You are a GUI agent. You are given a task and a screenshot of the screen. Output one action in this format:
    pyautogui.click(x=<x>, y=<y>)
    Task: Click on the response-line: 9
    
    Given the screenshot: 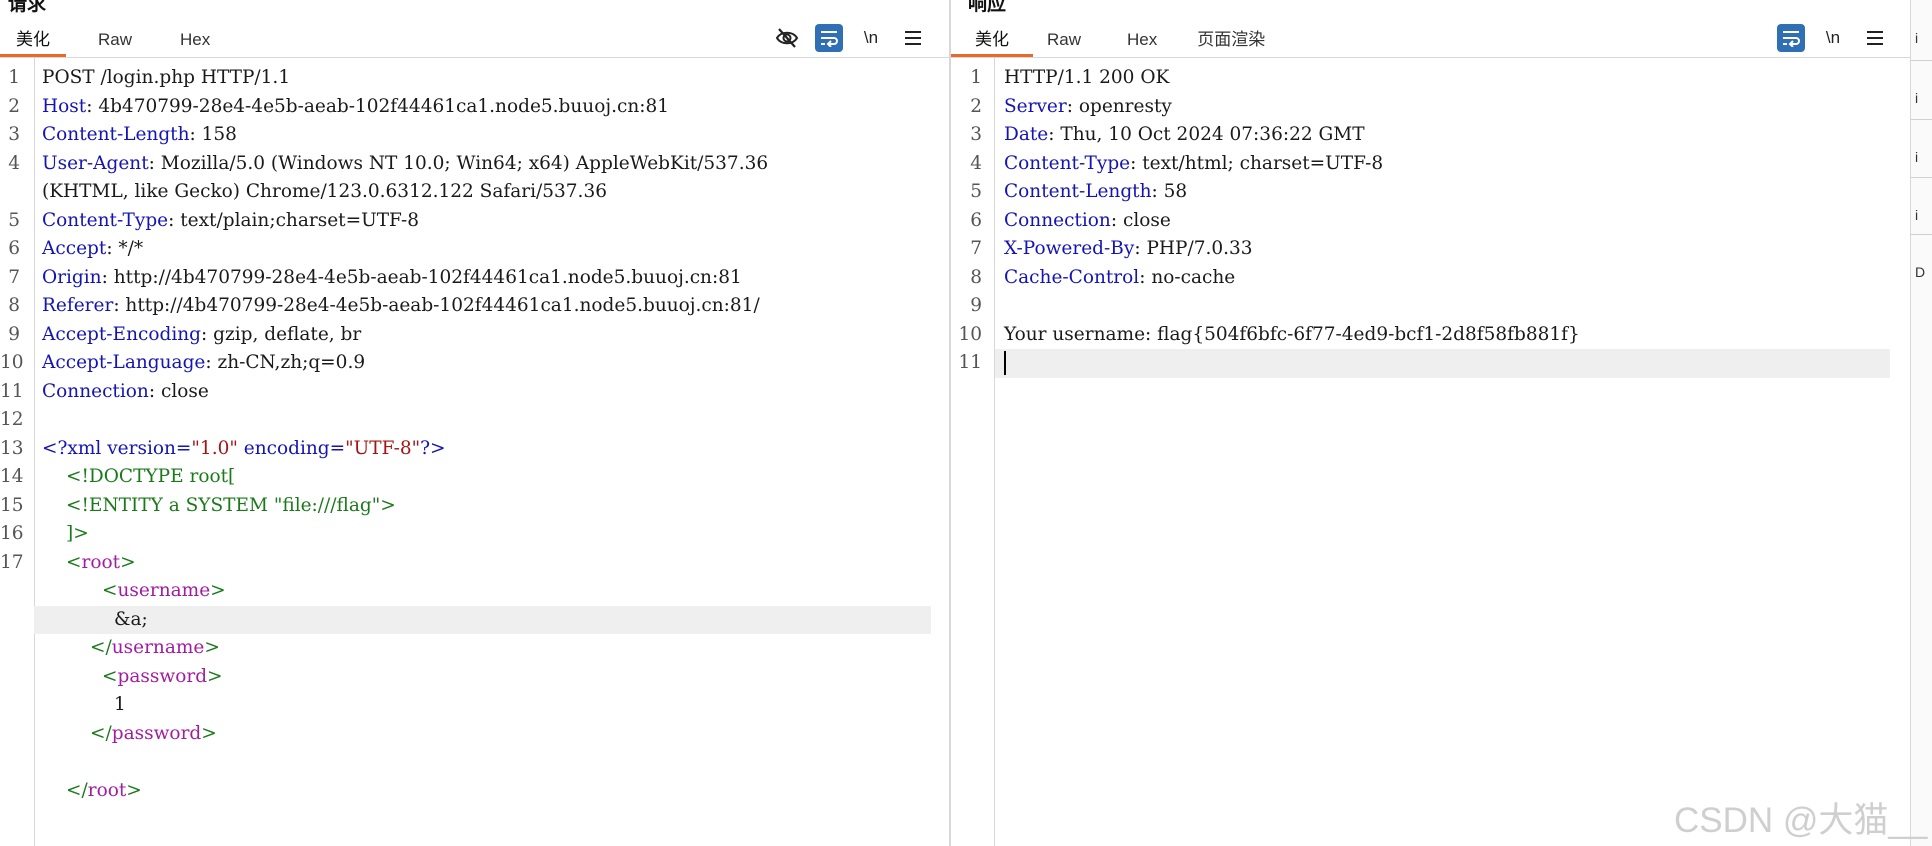 What is the action you would take?
    pyautogui.click(x=976, y=305)
    